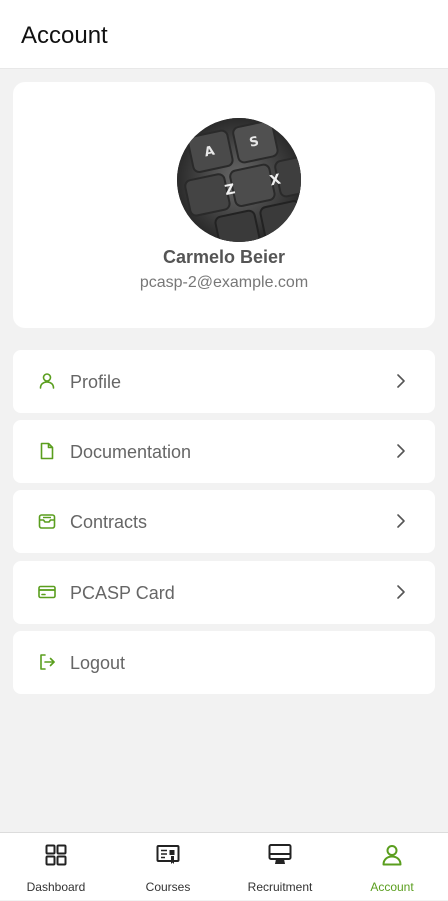 This screenshot has width=448, height=901. What do you see at coordinates (98, 663) in the screenshot?
I see `menu-label: Logout` at bounding box center [98, 663].